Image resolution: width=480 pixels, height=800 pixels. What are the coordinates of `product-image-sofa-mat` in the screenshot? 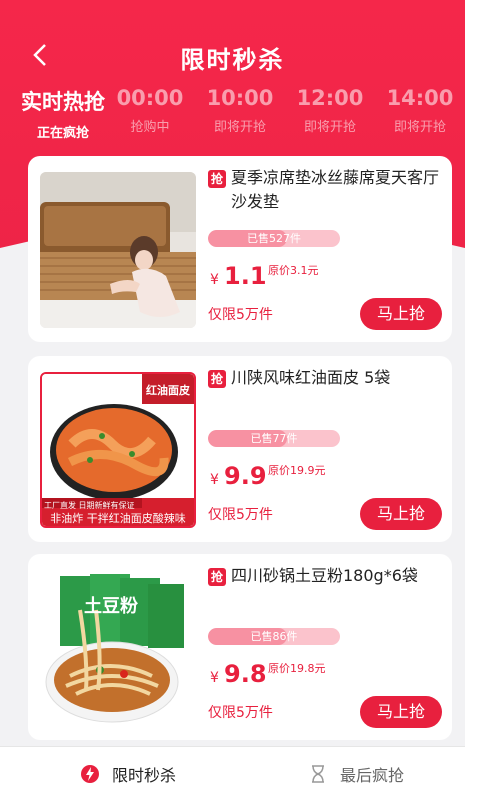 It's located at (118, 250).